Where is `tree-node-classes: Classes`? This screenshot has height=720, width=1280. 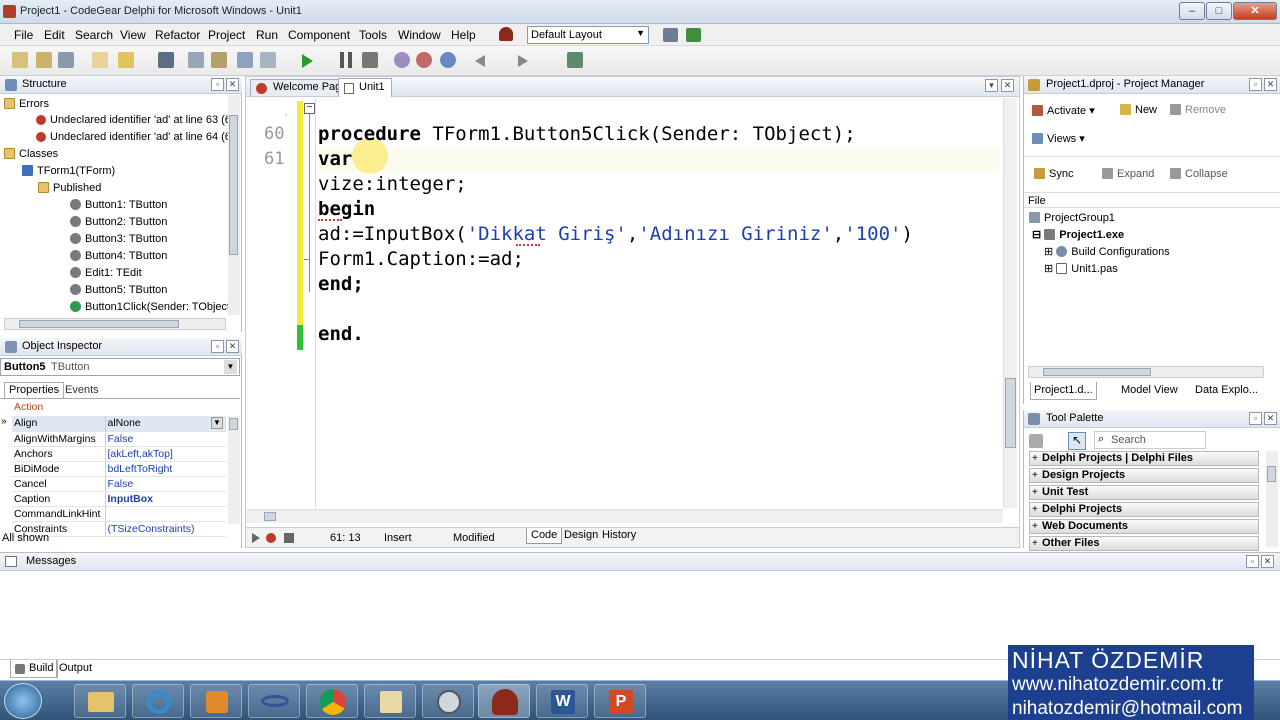
tree-node-classes: Classes is located at coordinates (31, 154).